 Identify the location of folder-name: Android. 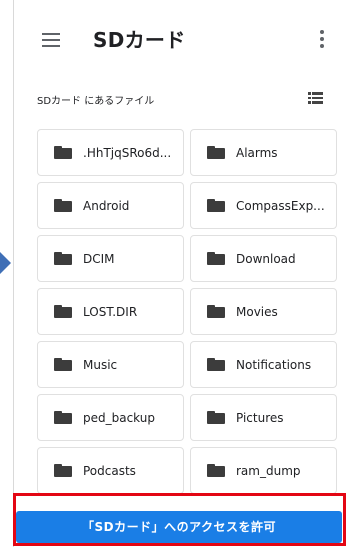
(106, 206).